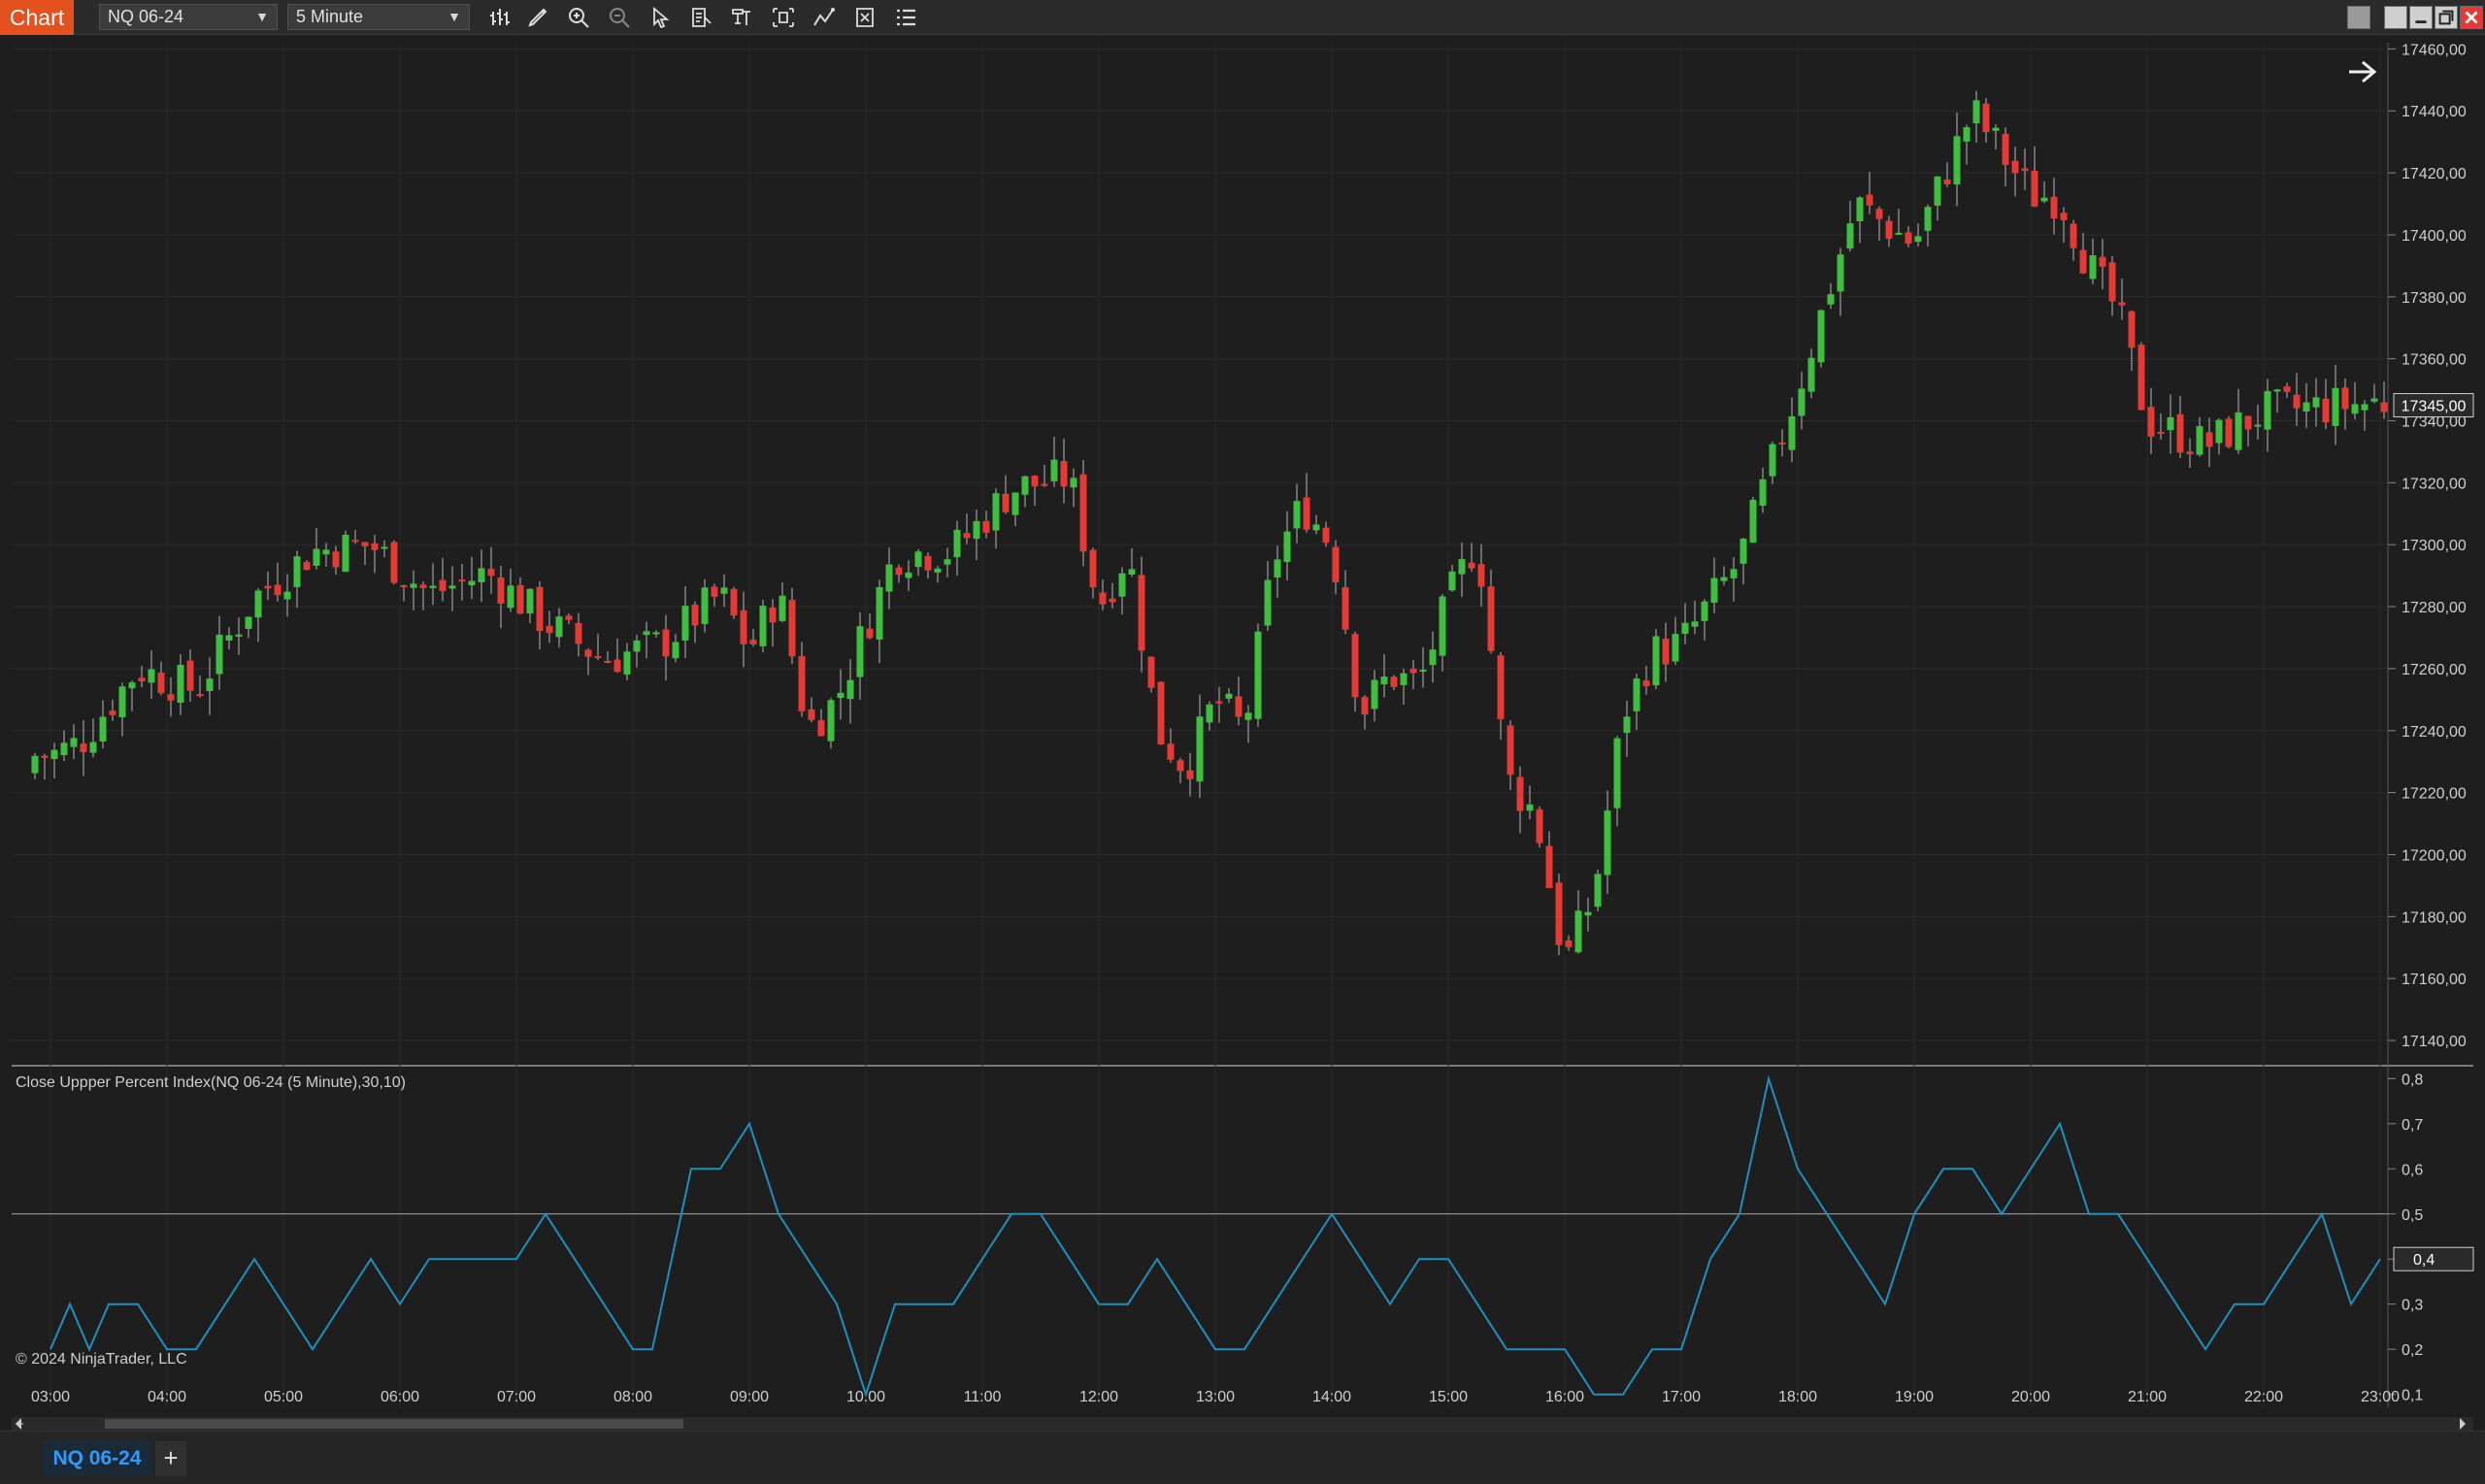  What do you see at coordinates (2421, 17) in the screenshot?
I see `minimize-icon` at bounding box center [2421, 17].